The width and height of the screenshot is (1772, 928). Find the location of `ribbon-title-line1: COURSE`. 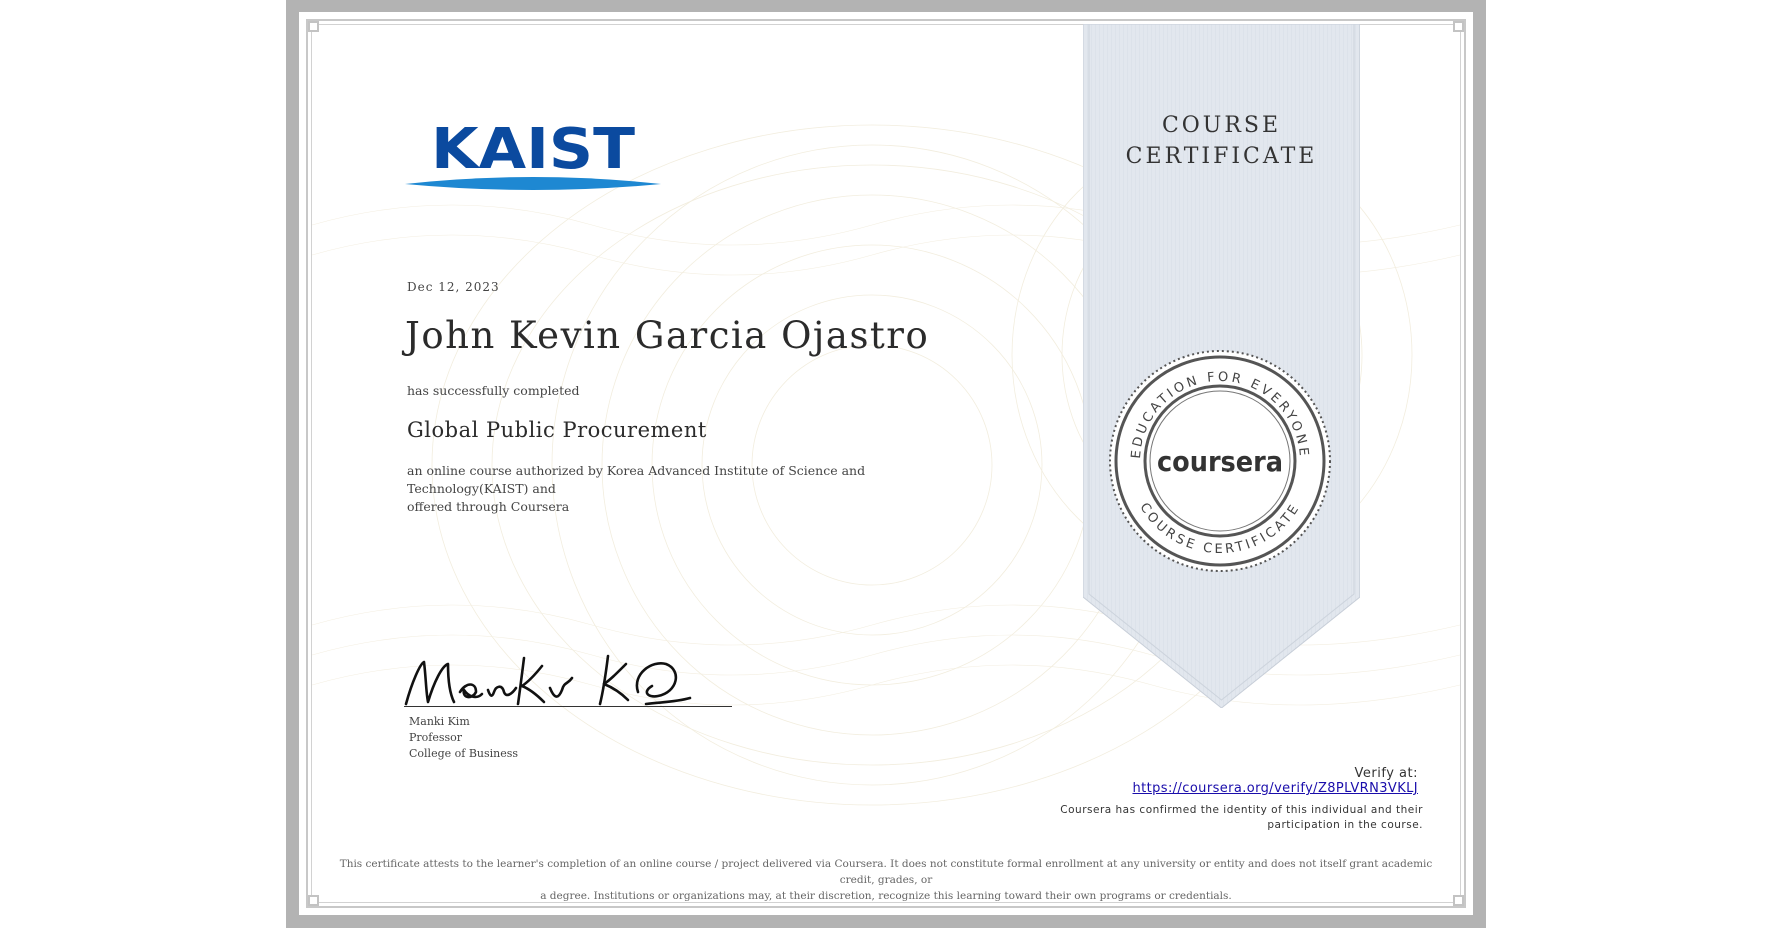

ribbon-title-line1: COURSE is located at coordinates (1221, 125).